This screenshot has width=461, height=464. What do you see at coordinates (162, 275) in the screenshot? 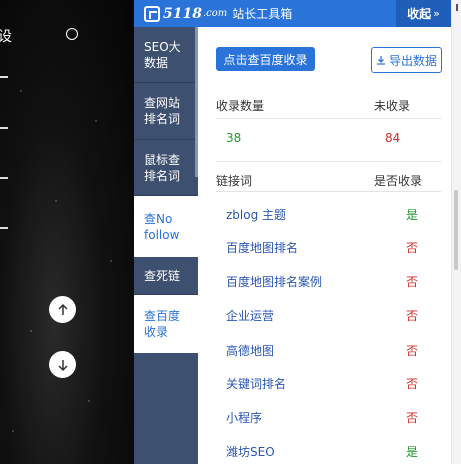
I see `sidebar-item-label: 查死链` at bounding box center [162, 275].